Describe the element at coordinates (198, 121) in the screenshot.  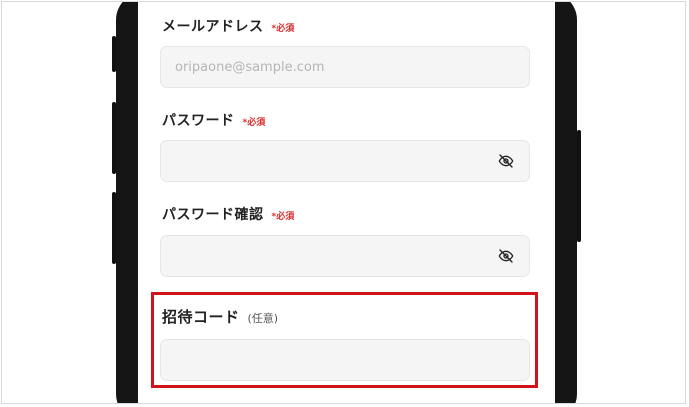
I see `password-label: パスワード` at that location.